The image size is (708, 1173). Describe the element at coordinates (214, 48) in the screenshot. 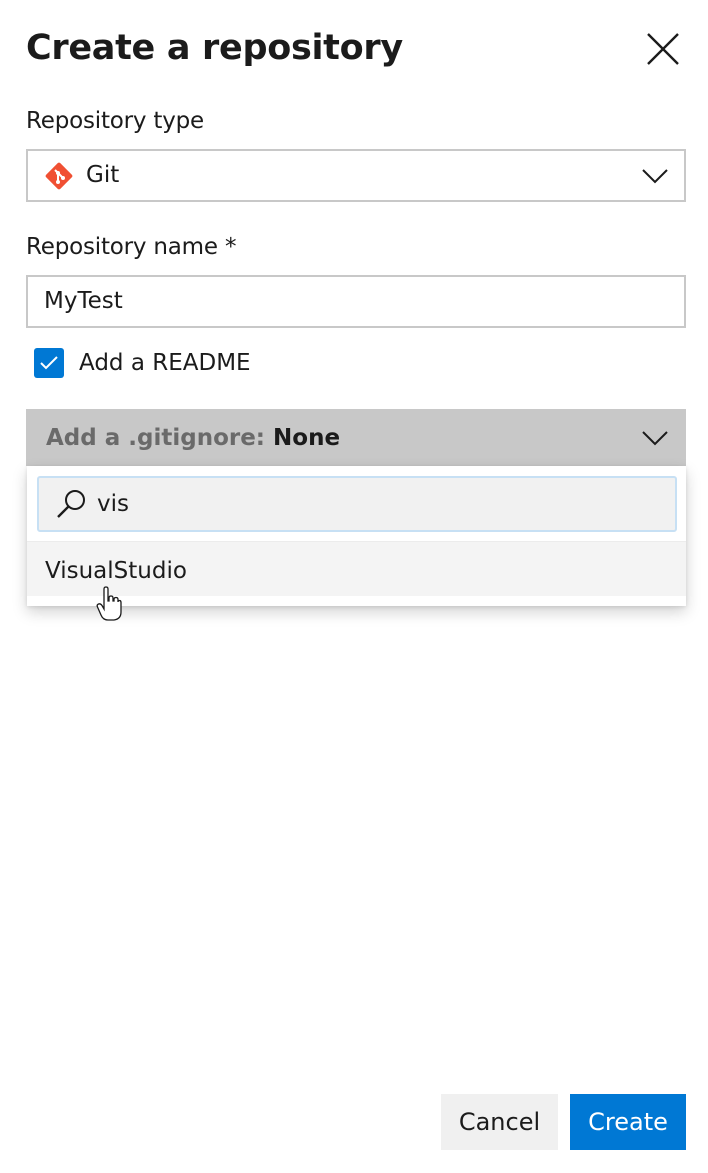

I see `dialog-title: Create a repository` at that location.